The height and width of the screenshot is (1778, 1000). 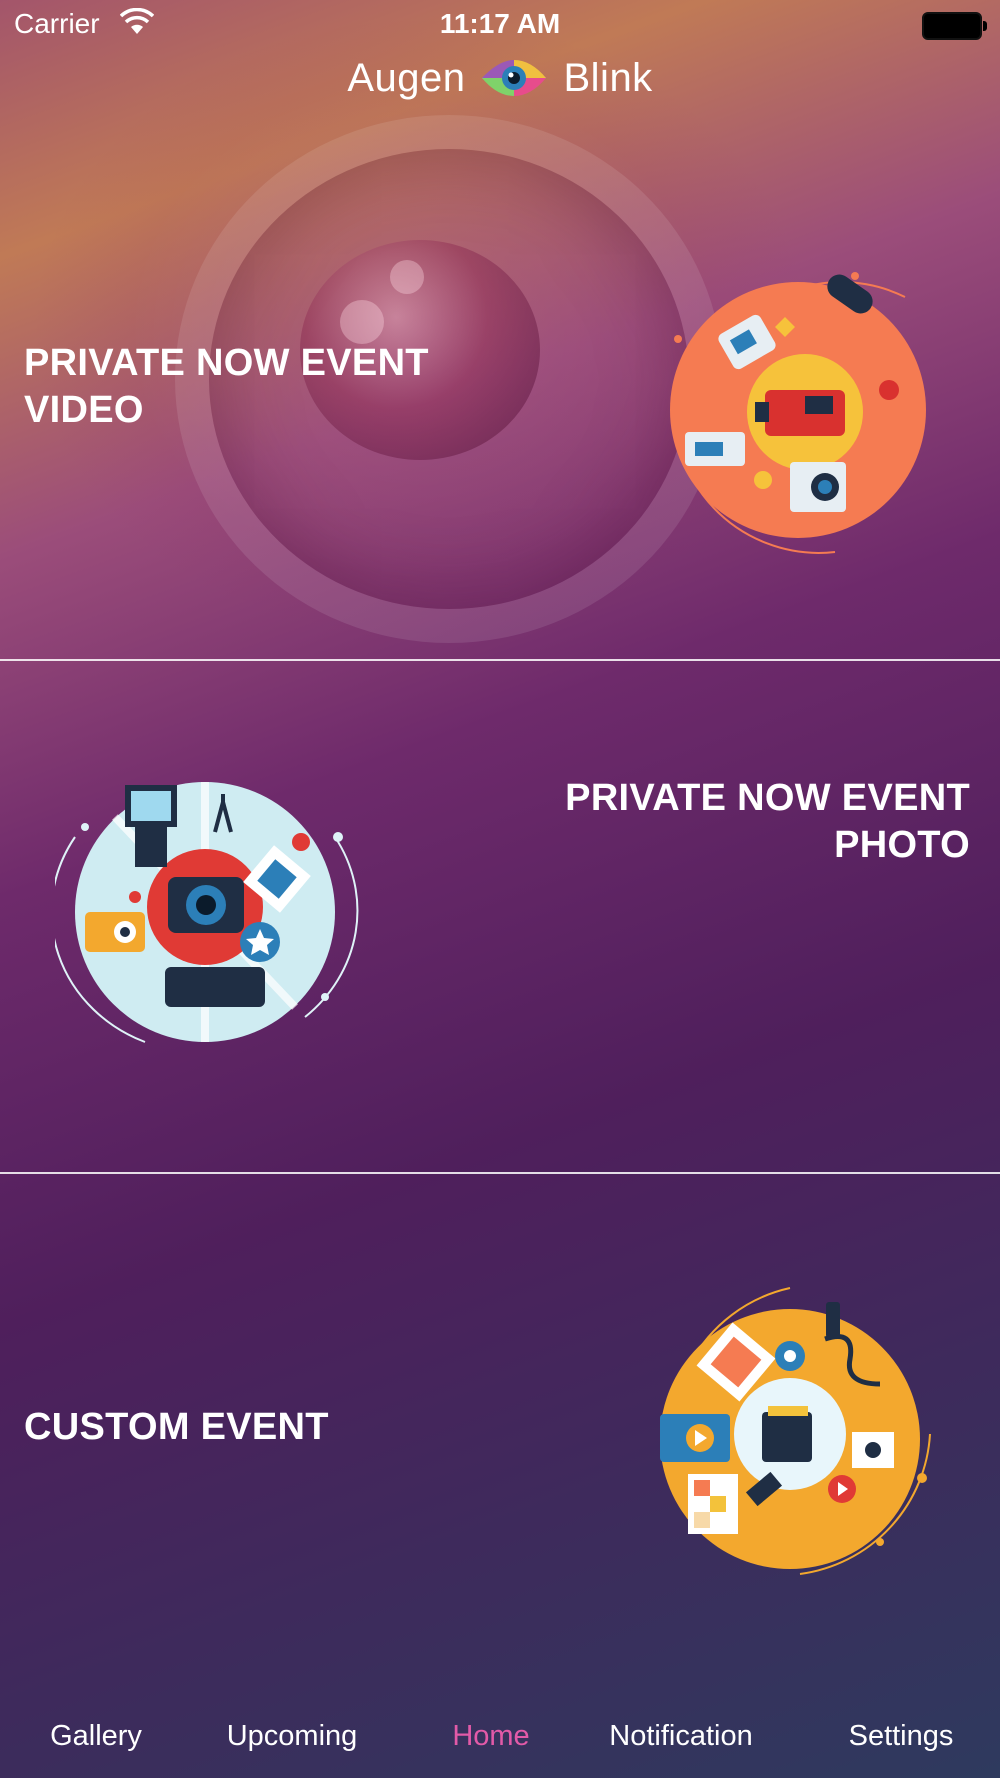 What do you see at coordinates (226, 387) in the screenshot?
I see `event-title-video: PRIVATE NOW EVENT VIDEO` at bounding box center [226, 387].